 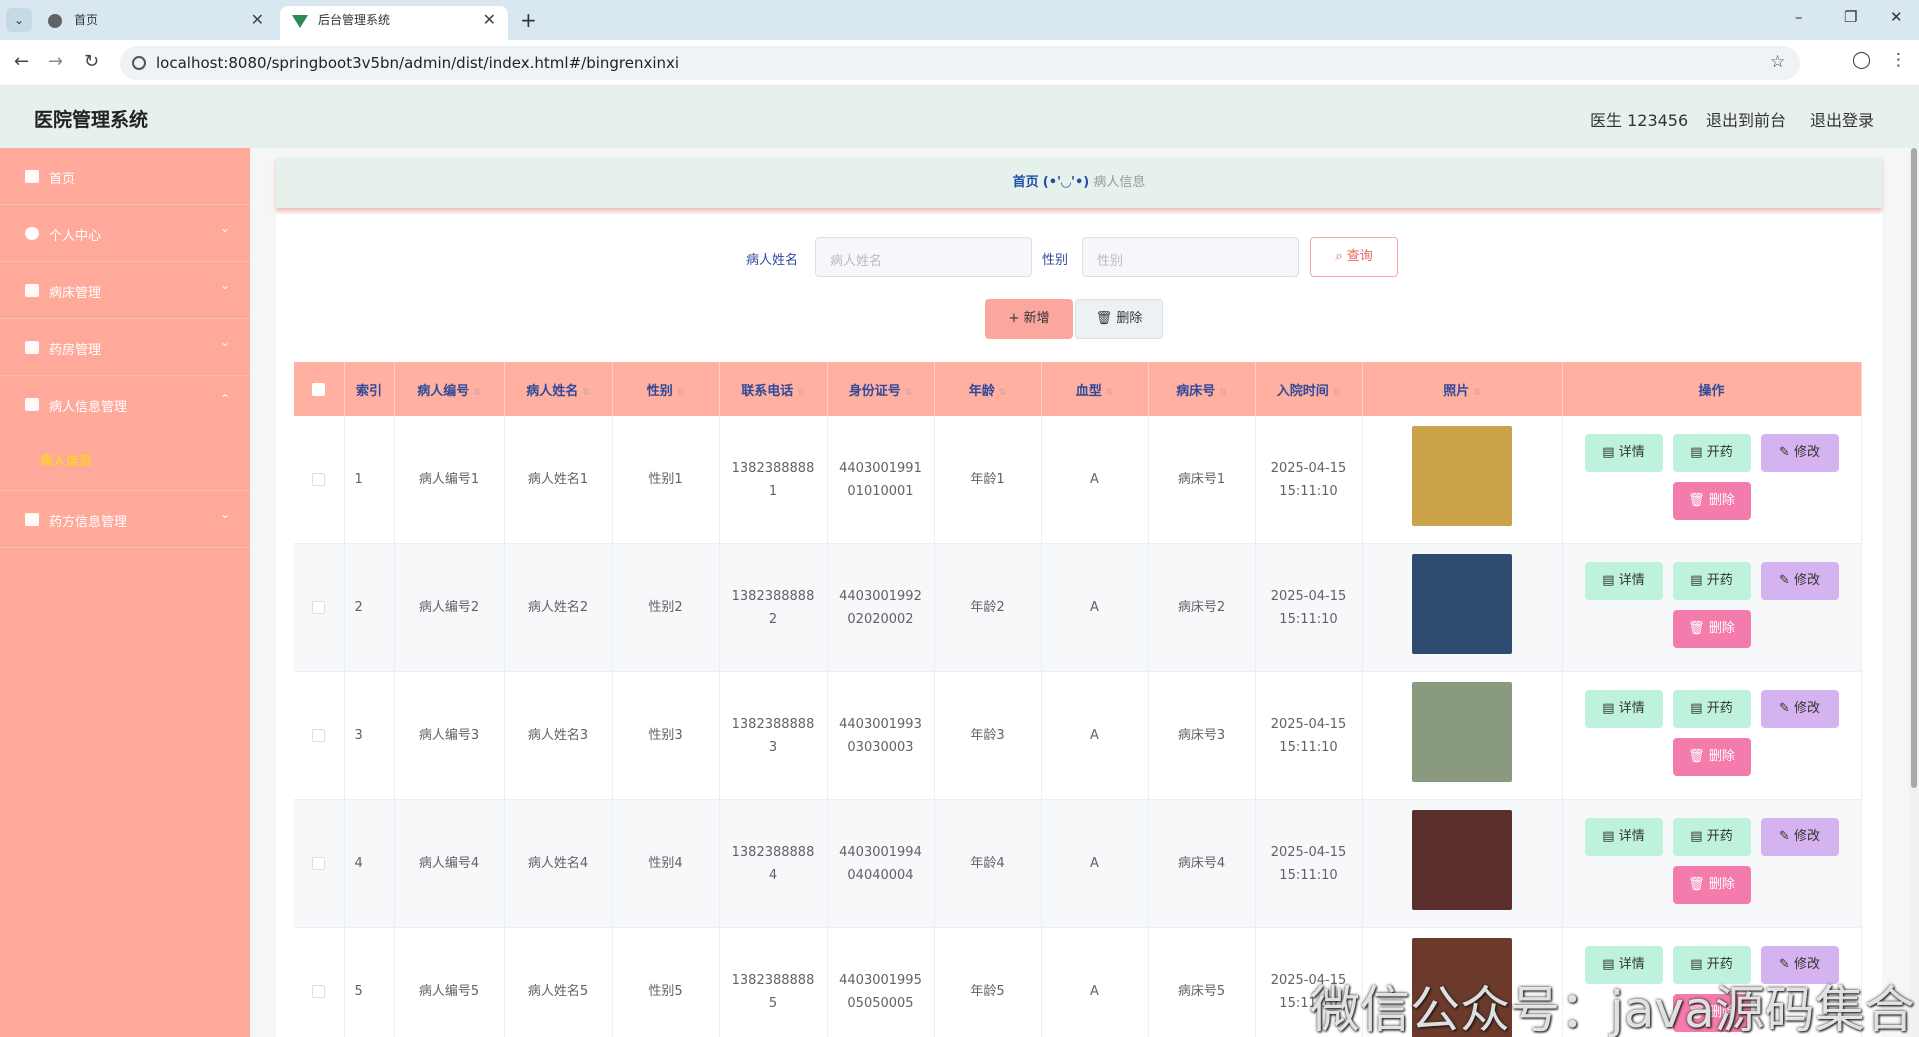 I want to click on column-header: 血型 ⇅, so click(x=1095, y=389).